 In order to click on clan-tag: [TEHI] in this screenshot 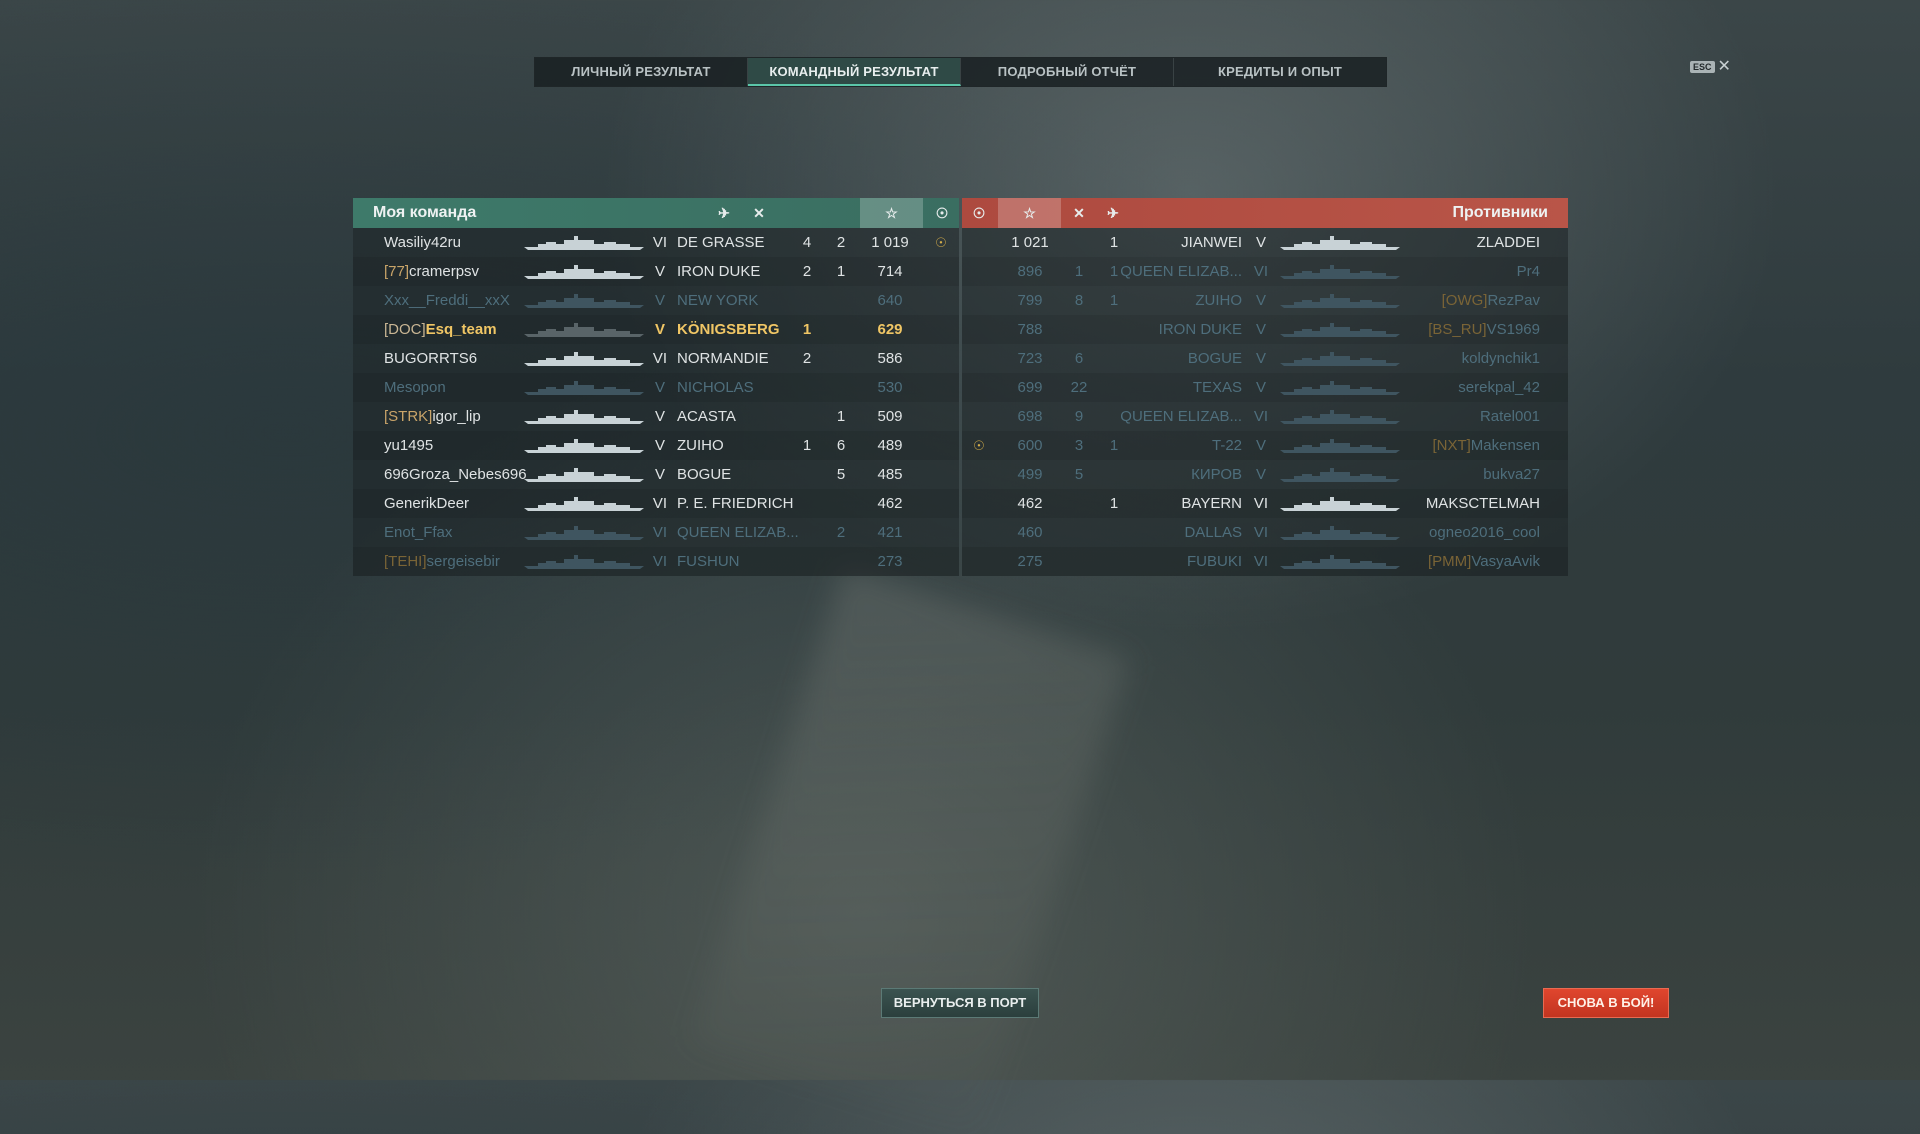, I will do `click(405, 561)`.